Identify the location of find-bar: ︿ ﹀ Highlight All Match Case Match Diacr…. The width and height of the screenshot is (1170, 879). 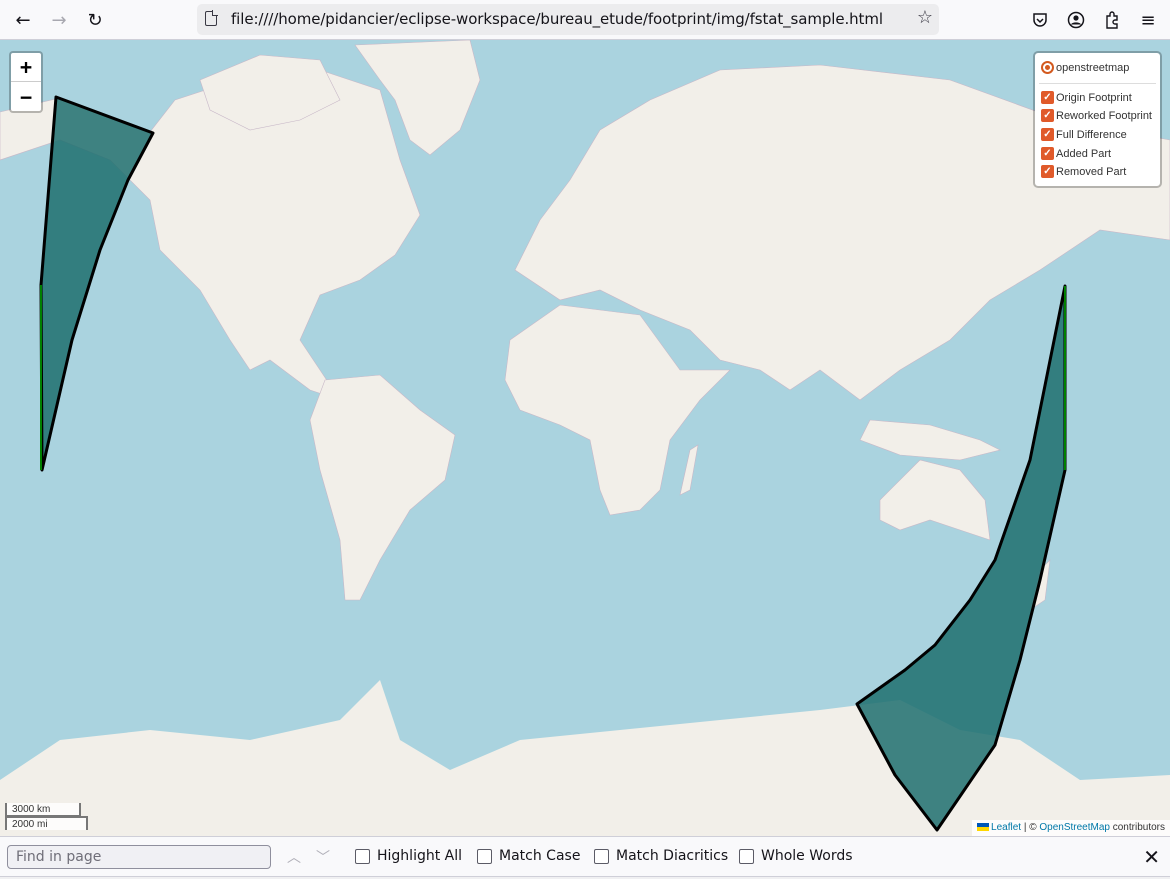
(585, 856).